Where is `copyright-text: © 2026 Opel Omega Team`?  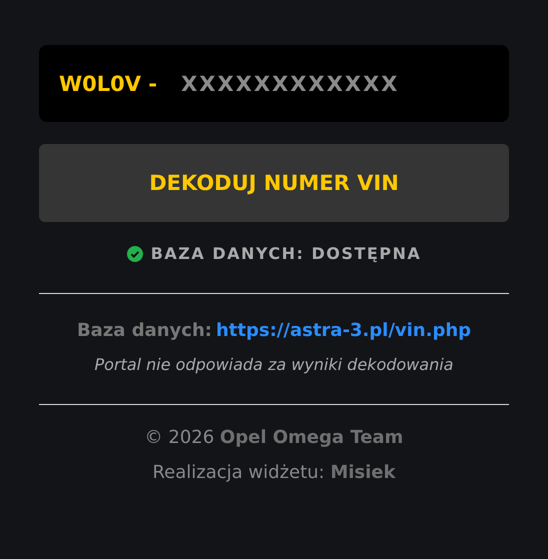
copyright-text: © 2026 Opel Omega Team is located at coordinates (274, 437).